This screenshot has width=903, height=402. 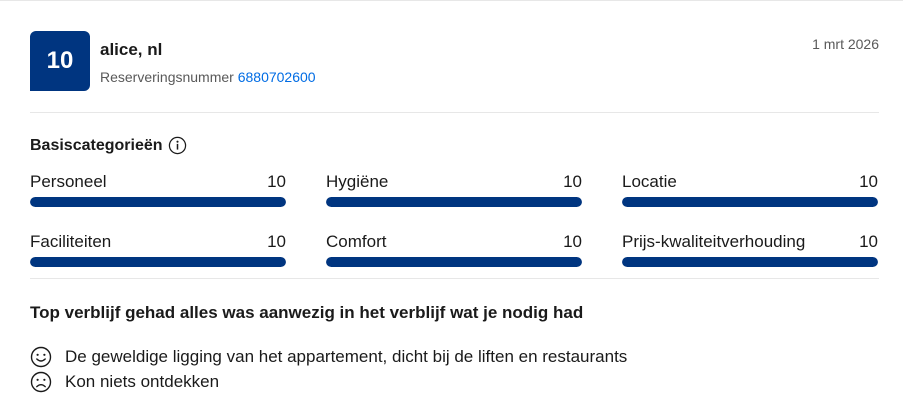 I want to click on review-score-badge: 10, so click(x=60, y=61).